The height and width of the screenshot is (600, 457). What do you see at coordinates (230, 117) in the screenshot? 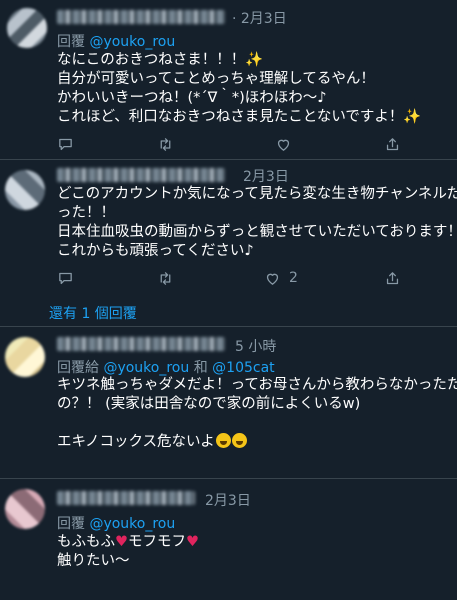
I see `tweet-line: これほど、利口なおきつねさま見たことないですよ！` at bounding box center [230, 117].